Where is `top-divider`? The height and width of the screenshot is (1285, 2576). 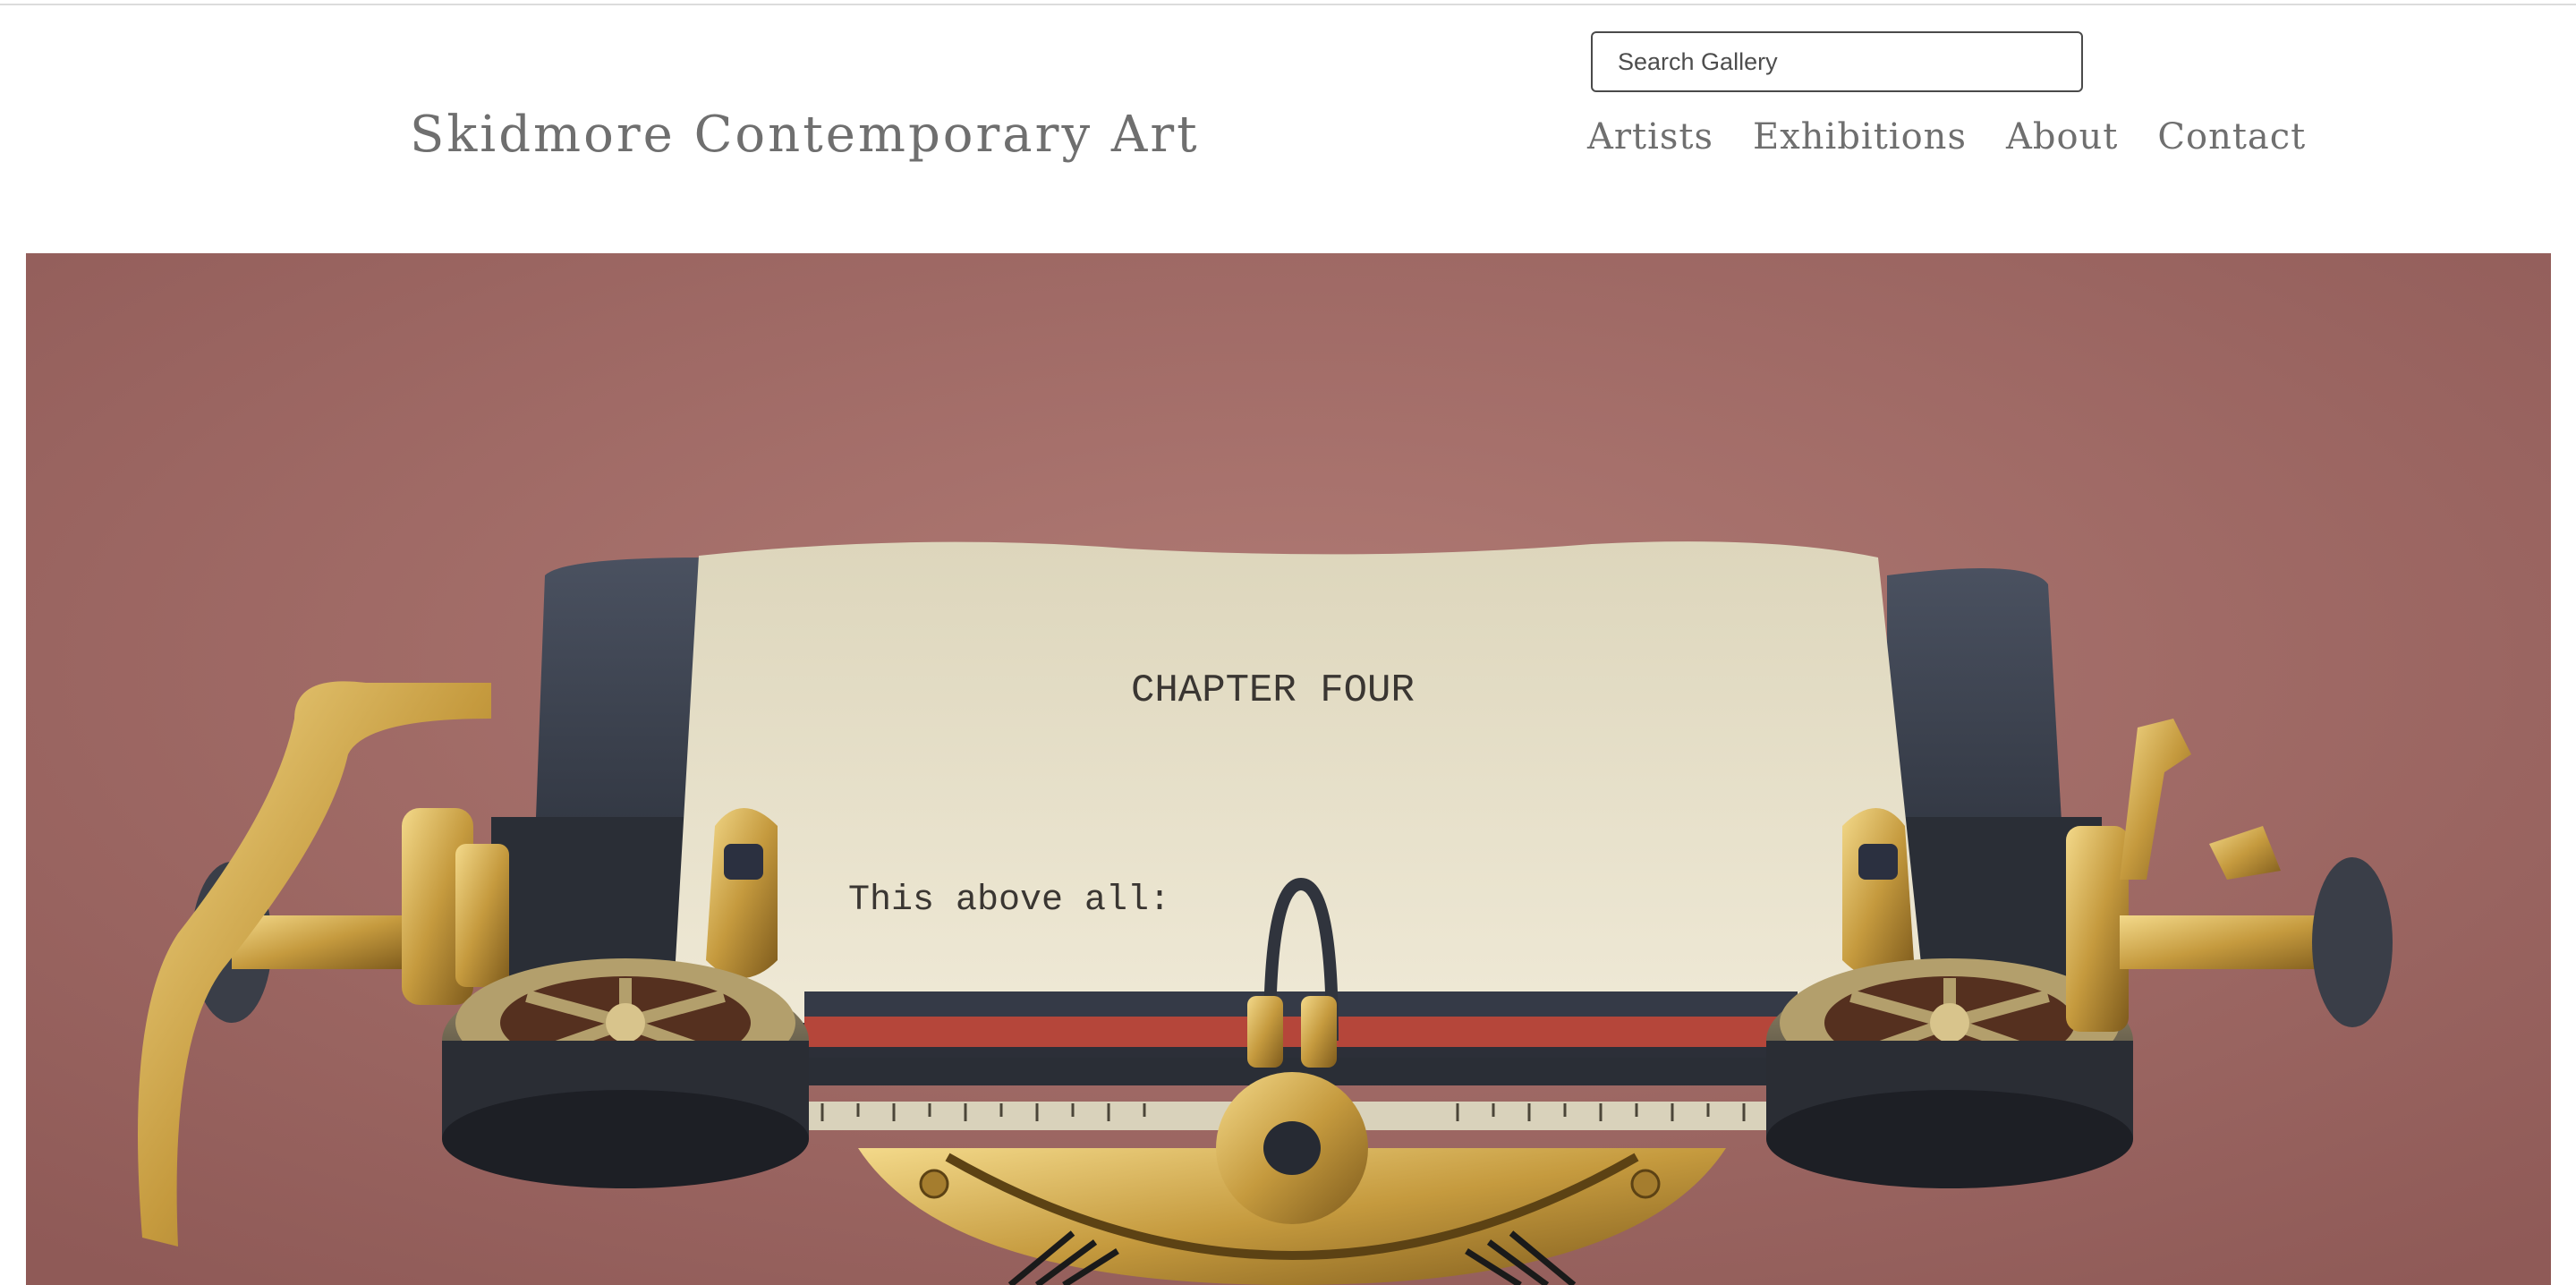 top-divider is located at coordinates (1288, 4).